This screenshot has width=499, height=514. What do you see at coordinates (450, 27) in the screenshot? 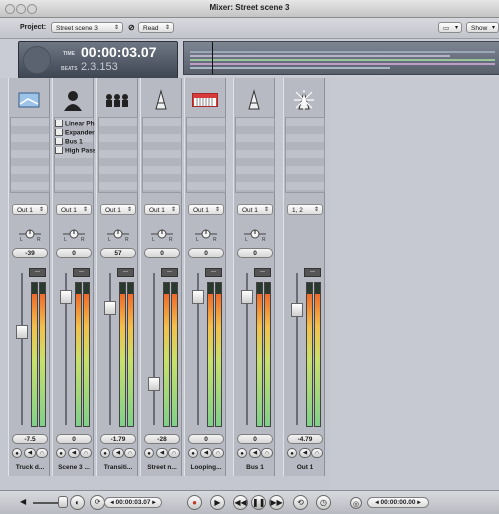
I see `view-menu-button: ▭ ▾` at bounding box center [450, 27].